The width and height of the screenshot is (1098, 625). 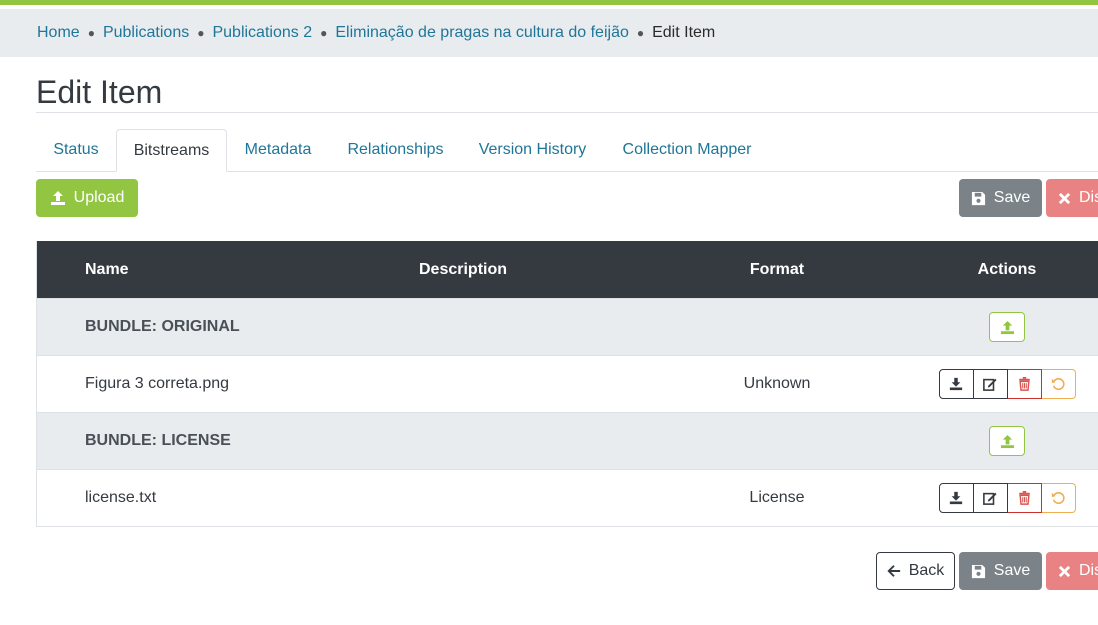 I want to click on discard-button-bottom: Dis, so click(x=1072, y=571).